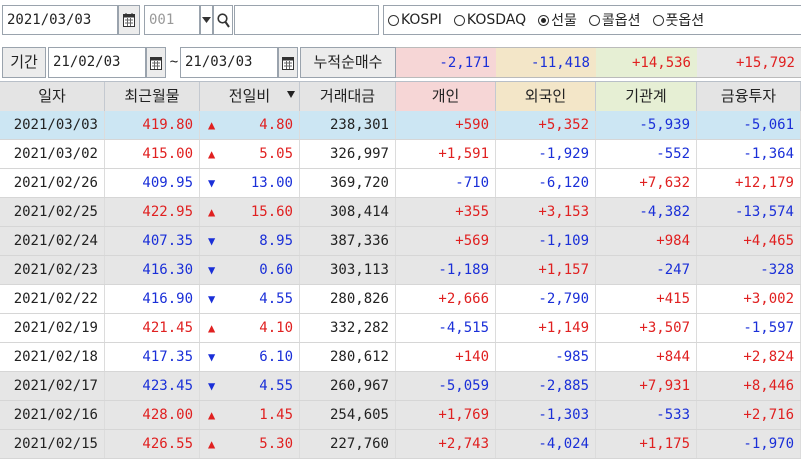  What do you see at coordinates (749, 183) in the screenshot?
I see `cell-financial-investment: +12,179` at bounding box center [749, 183].